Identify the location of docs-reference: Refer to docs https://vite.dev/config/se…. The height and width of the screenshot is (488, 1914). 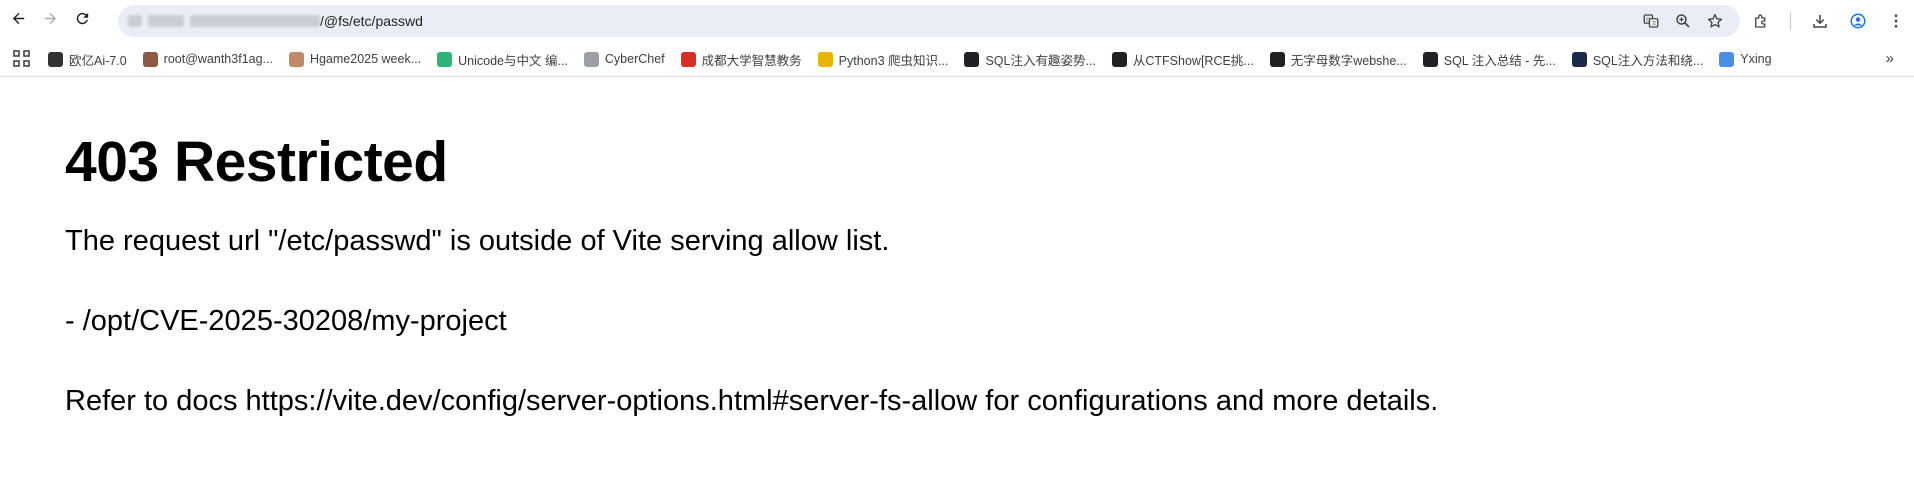
(752, 401).